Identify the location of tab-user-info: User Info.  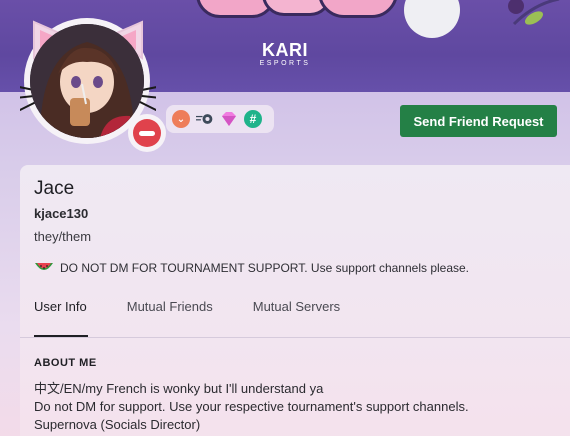
(60, 307).